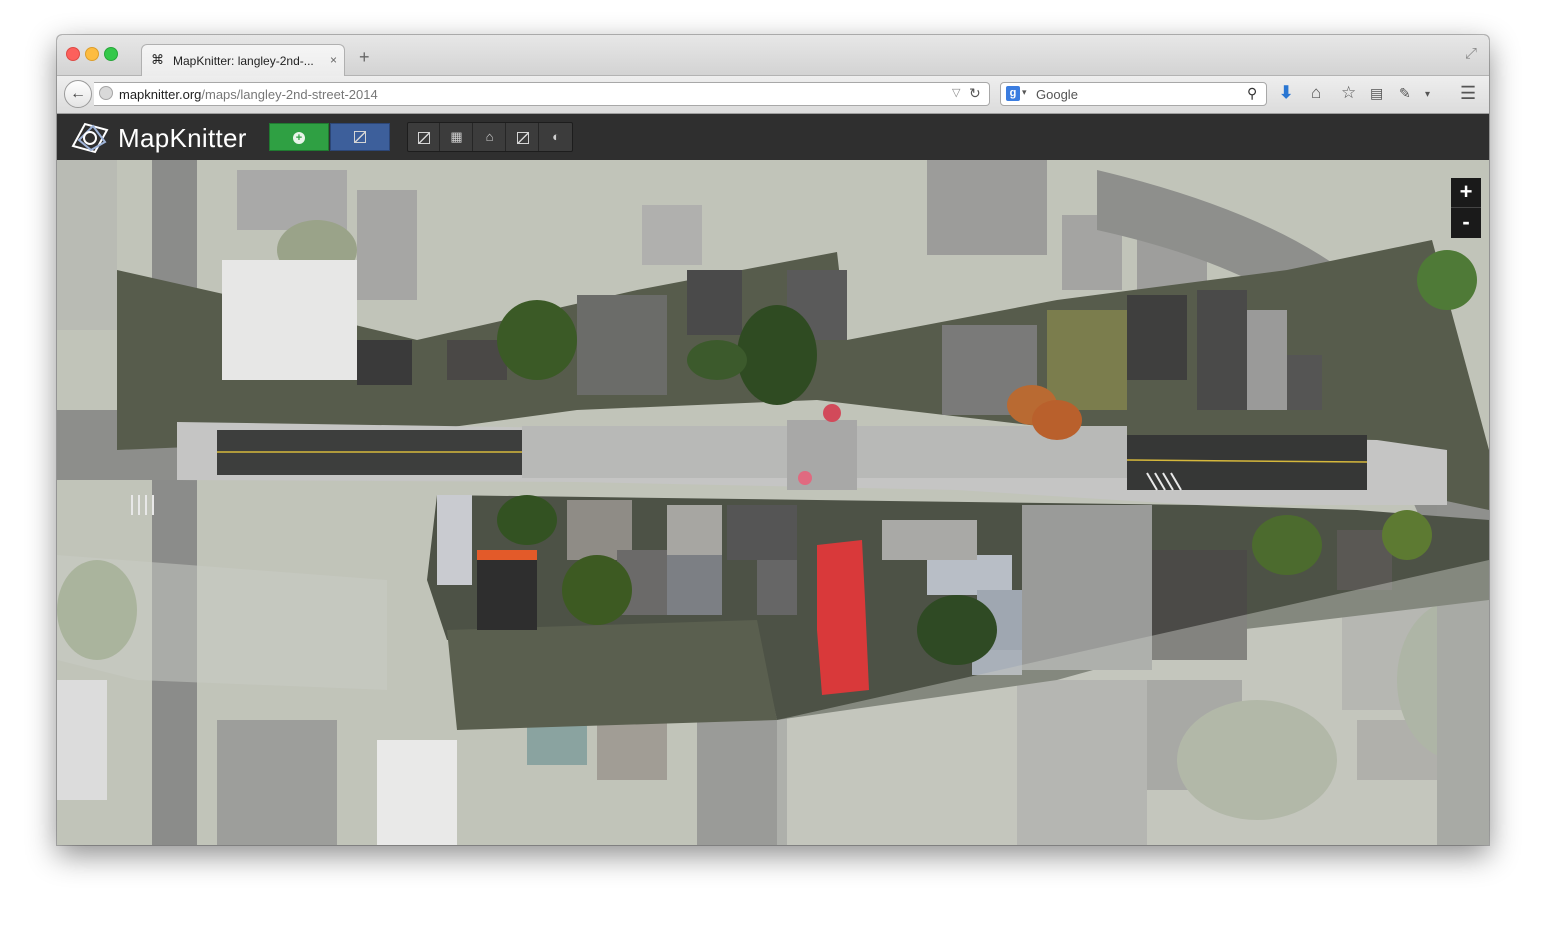 This screenshot has width=1546, height=925. I want to click on image-icon, so click(360, 136).